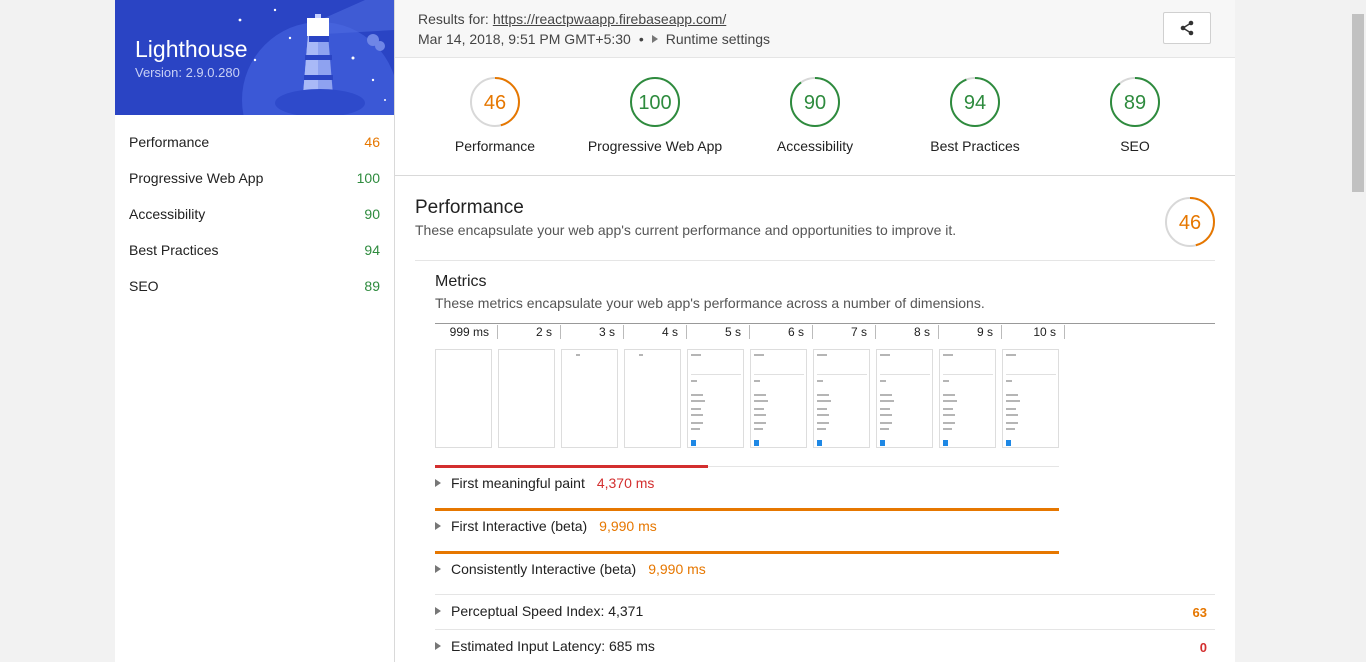 Image resolution: width=1366 pixels, height=662 pixels. Describe the element at coordinates (654, 39) in the screenshot. I see `runtime-settings-expand-icon` at that location.